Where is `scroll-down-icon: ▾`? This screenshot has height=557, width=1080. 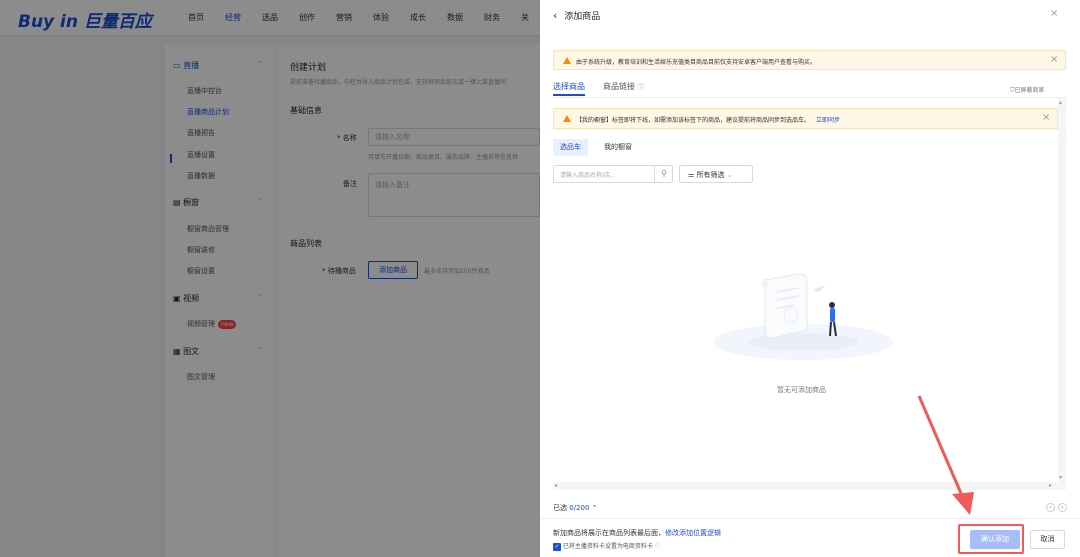
scroll-down-icon: ▾ is located at coordinates (1060, 477).